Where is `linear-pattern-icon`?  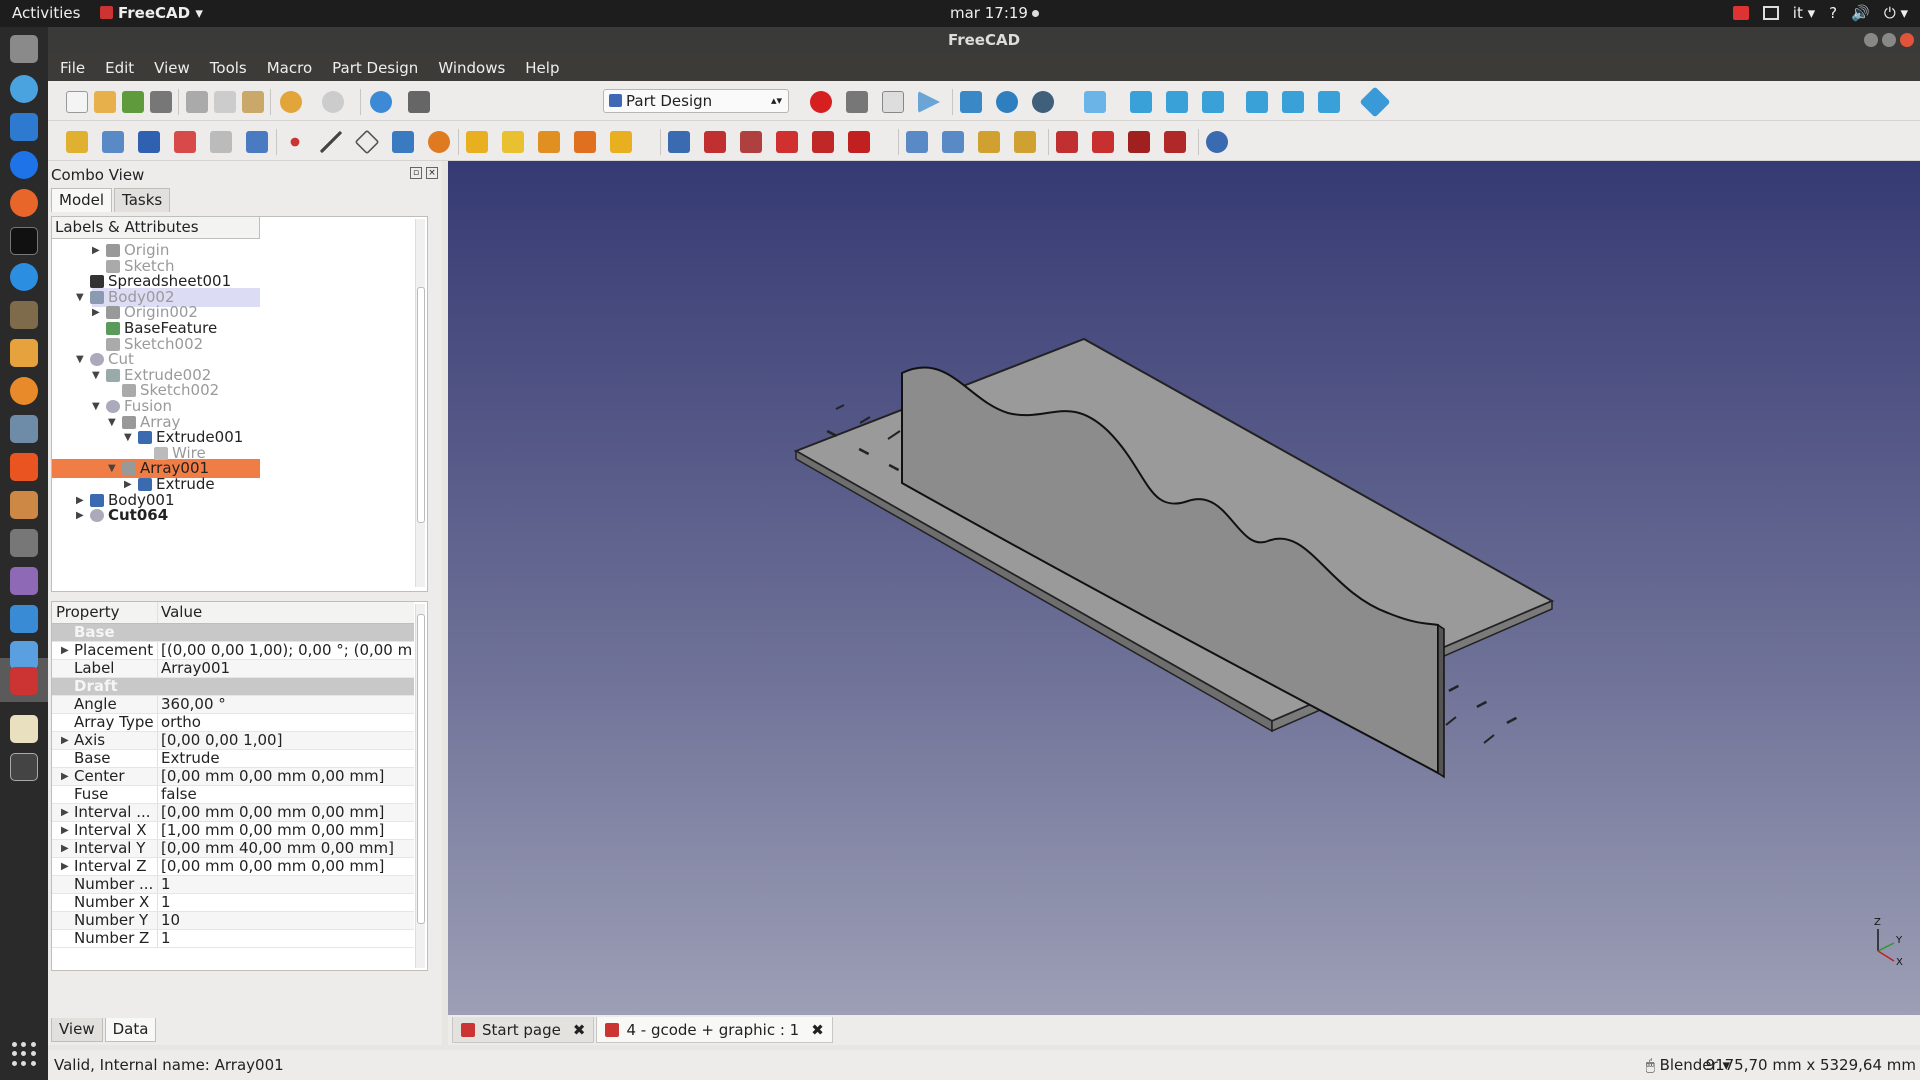 linear-pattern-icon is located at coordinates (953, 142).